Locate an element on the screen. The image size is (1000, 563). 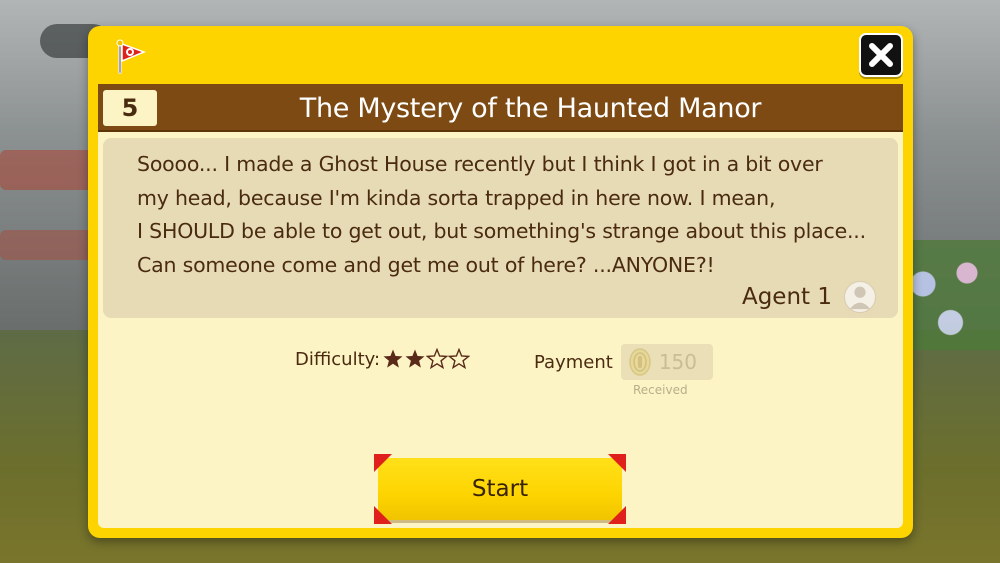
close-icon is located at coordinates (881, 55).